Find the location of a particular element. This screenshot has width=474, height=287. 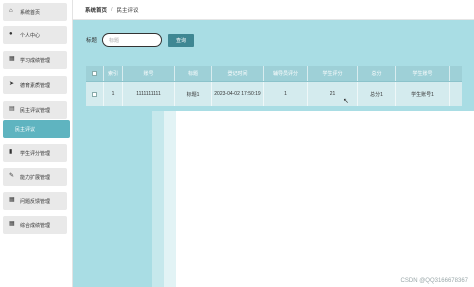

column-header: 索引 is located at coordinates (113, 73).